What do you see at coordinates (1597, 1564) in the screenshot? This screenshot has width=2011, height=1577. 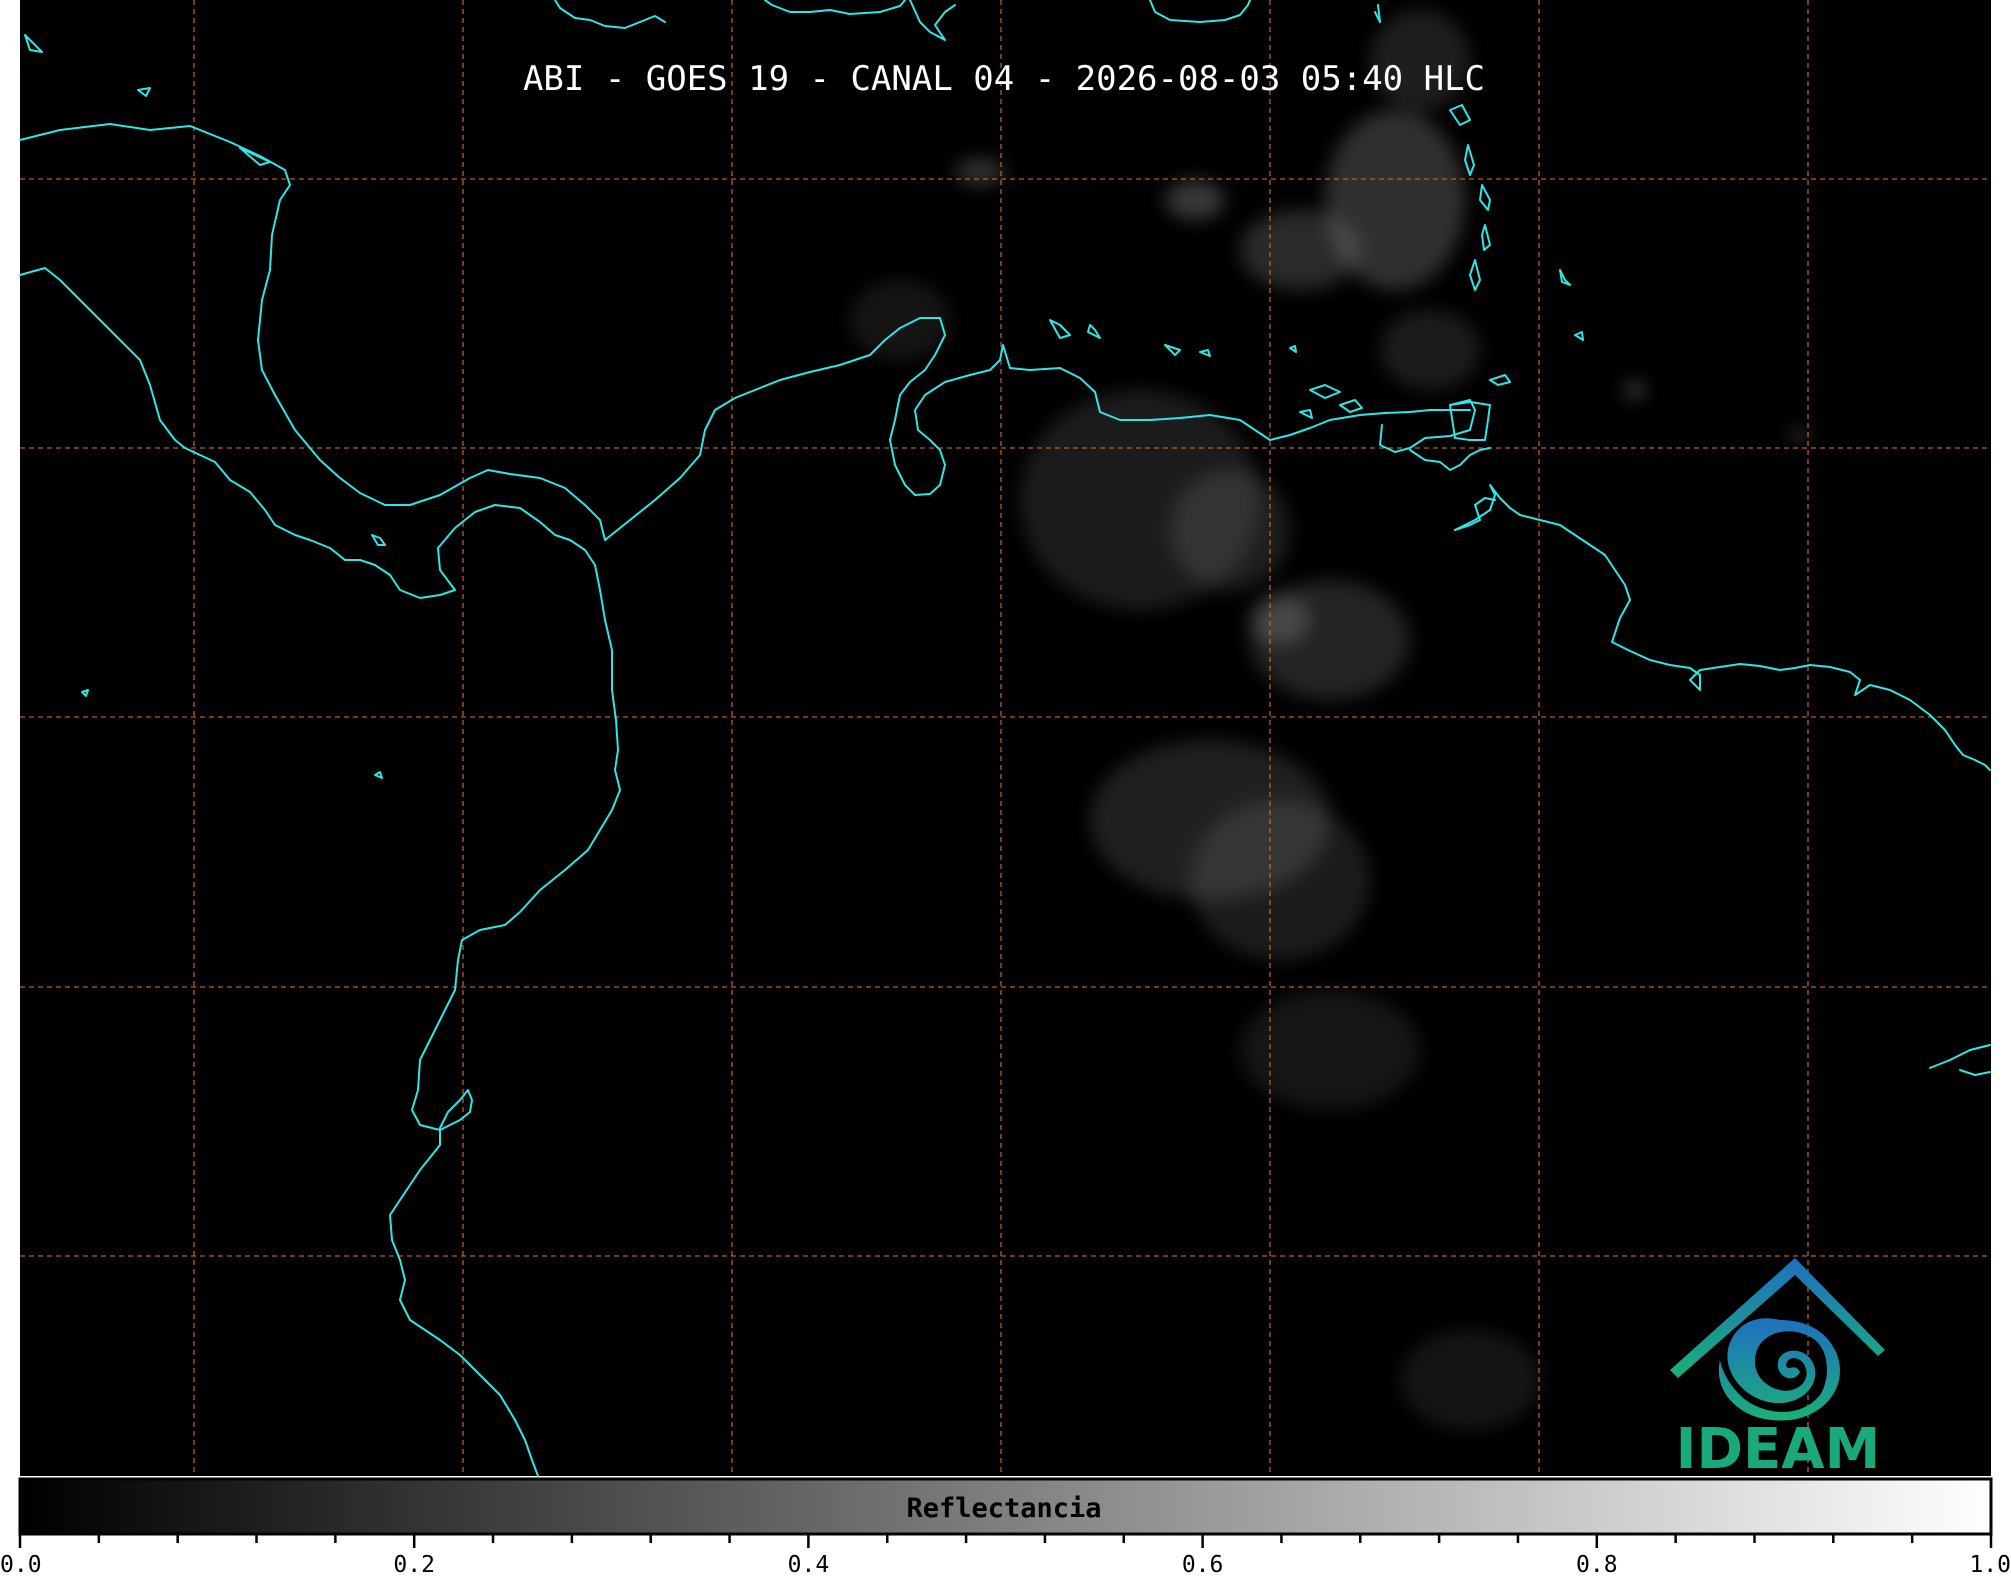 I see `colorbar-tick-label: 0.8` at bounding box center [1597, 1564].